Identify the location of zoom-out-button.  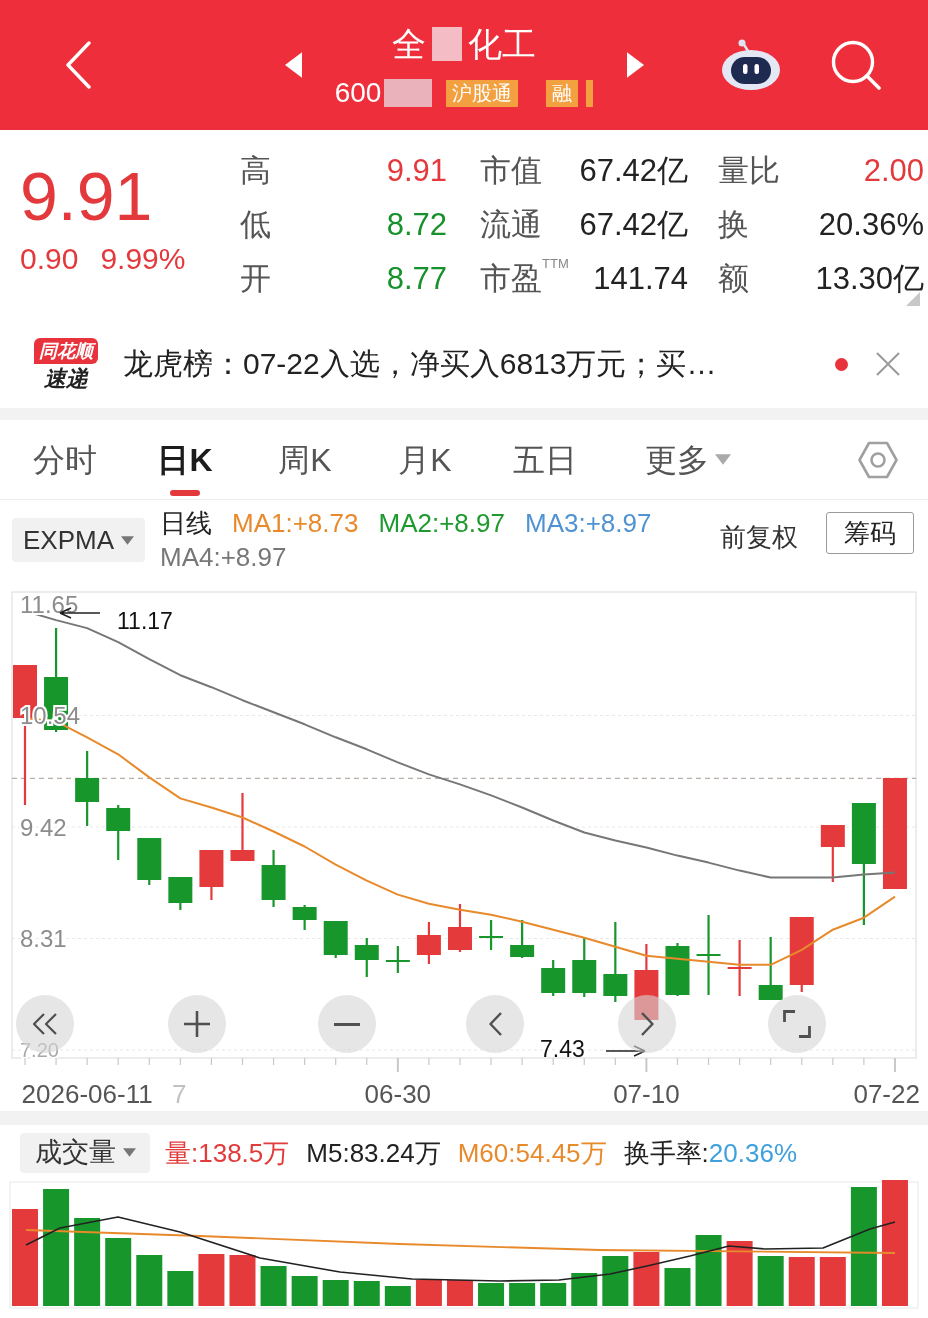
(347, 1024).